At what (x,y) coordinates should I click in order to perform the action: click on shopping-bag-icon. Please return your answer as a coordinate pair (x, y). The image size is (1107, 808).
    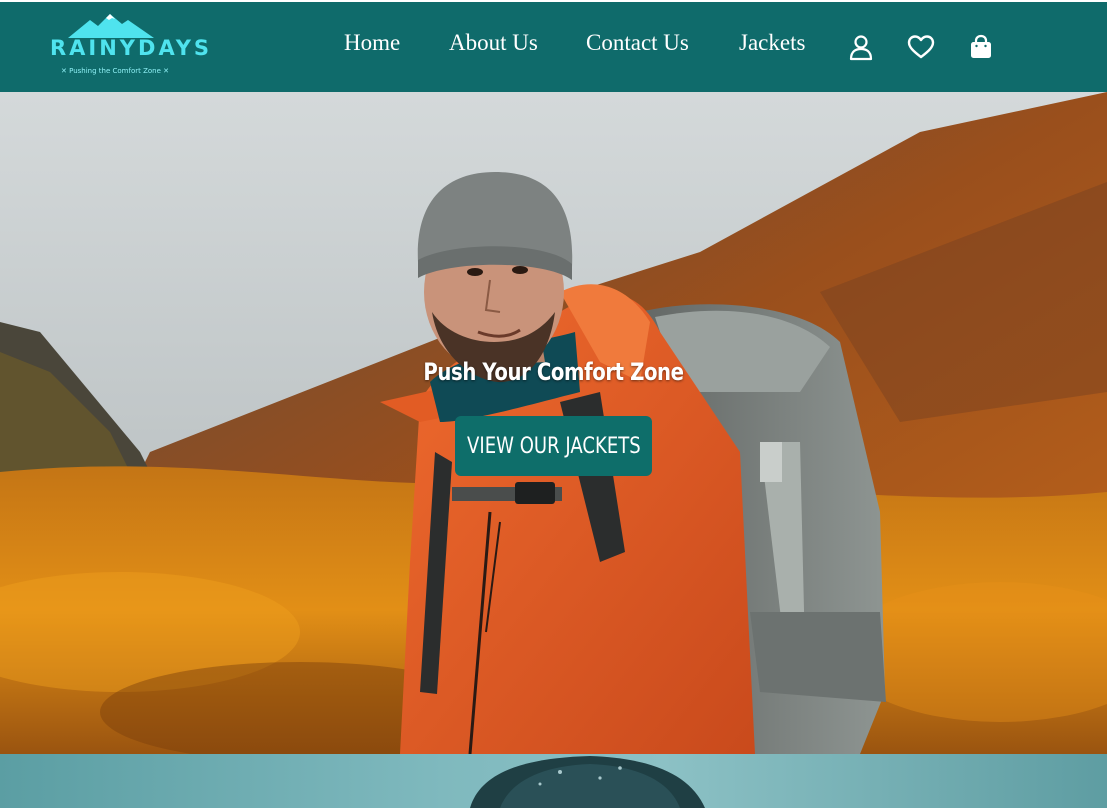
    Looking at the image, I should click on (981, 47).